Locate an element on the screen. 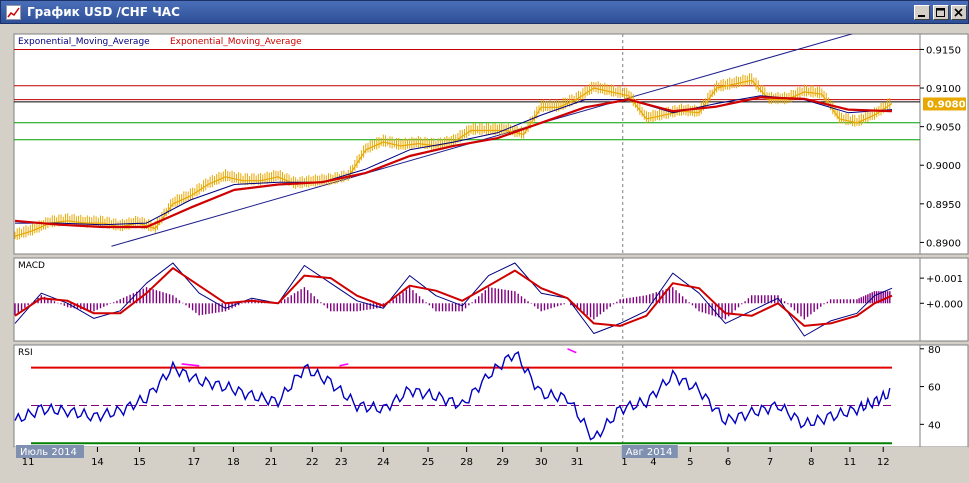 The width and height of the screenshot is (969, 483). x-tick-label: 6 is located at coordinates (728, 462).